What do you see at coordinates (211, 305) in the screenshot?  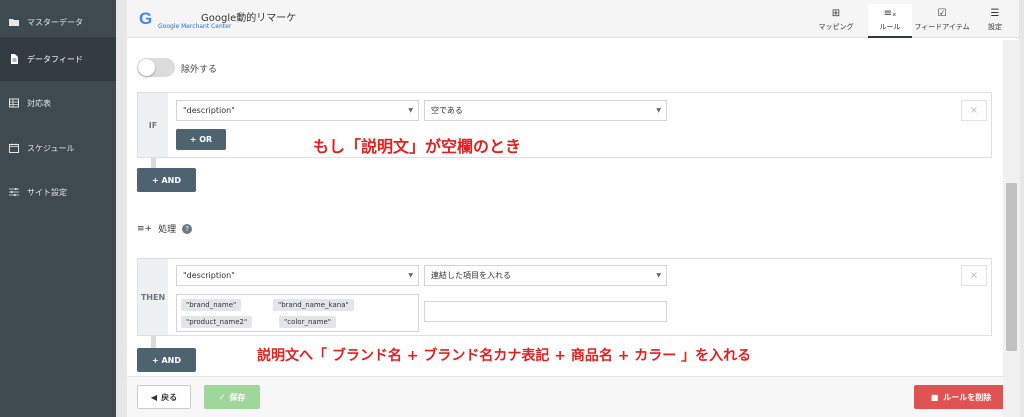 I see `field-tag: "brand_name"` at bounding box center [211, 305].